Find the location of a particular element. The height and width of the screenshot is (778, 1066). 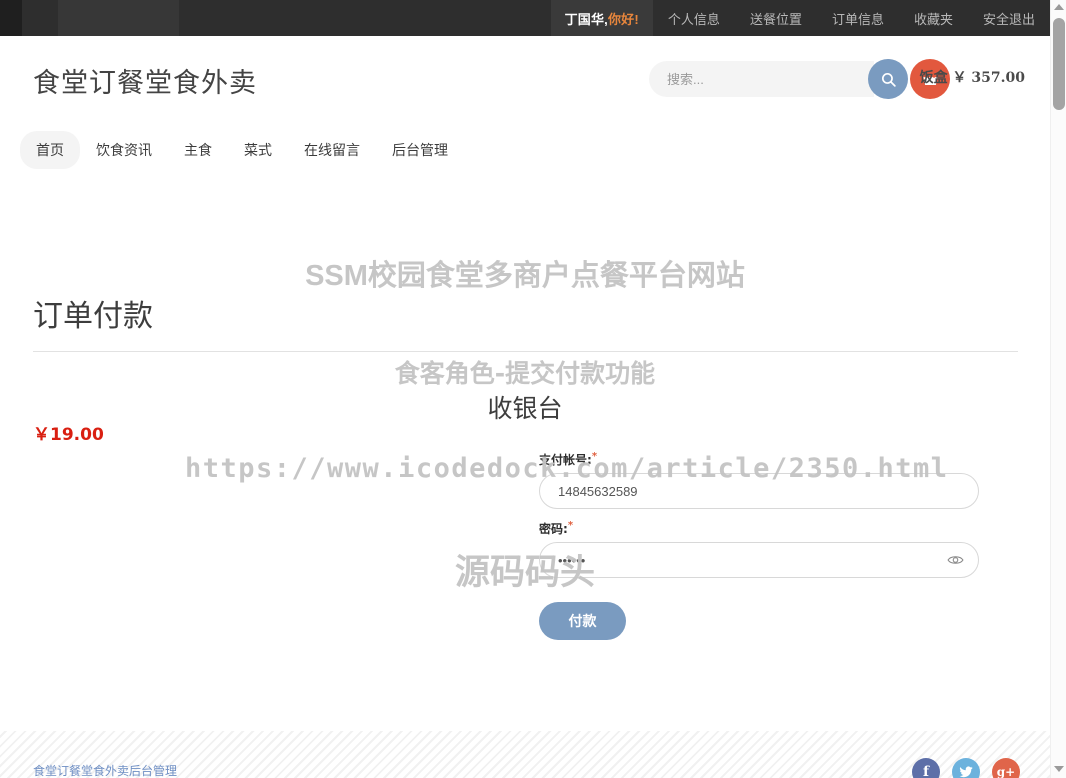

account-required-asterisk: * is located at coordinates (594, 456).